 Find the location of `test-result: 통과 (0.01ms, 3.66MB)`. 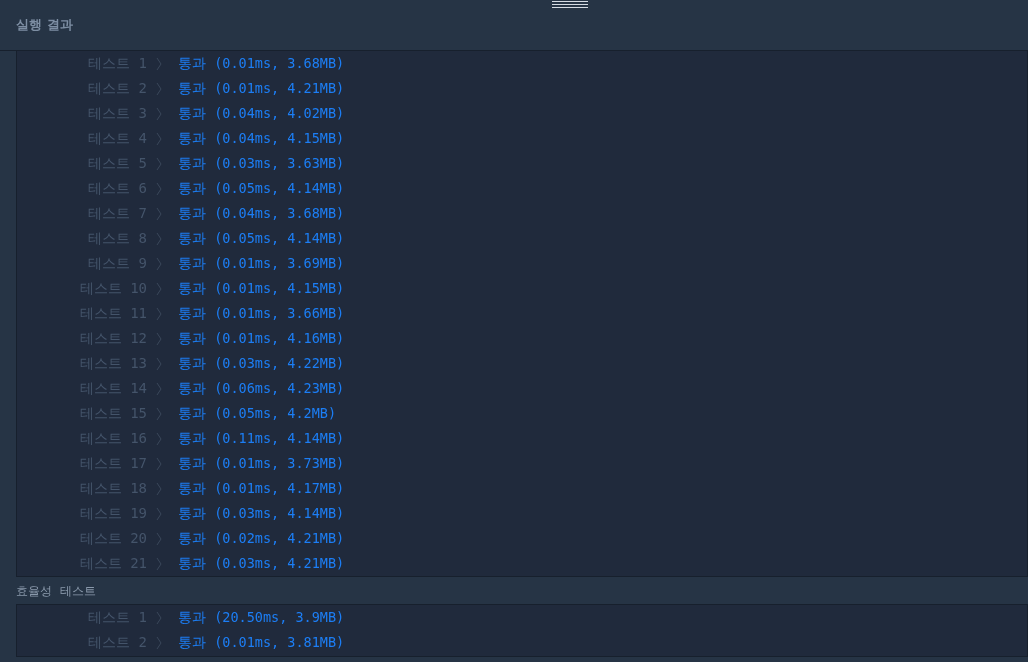

test-result: 통과 (0.01ms, 3.66MB) is located at coordinates (261, 314).